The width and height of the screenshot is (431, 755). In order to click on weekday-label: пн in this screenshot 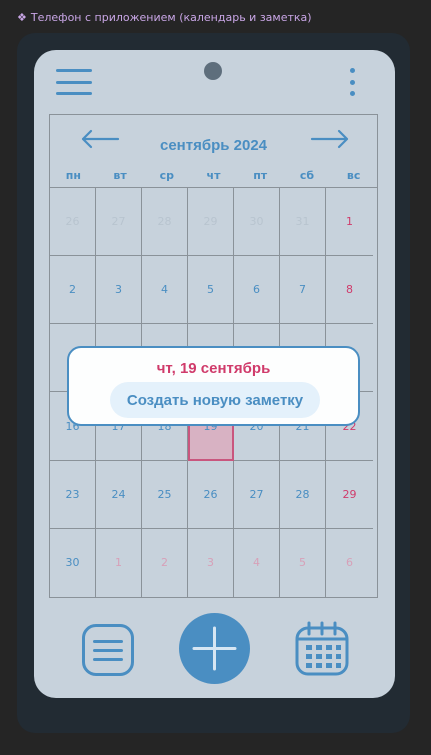, I will do `click(73, 175)`.